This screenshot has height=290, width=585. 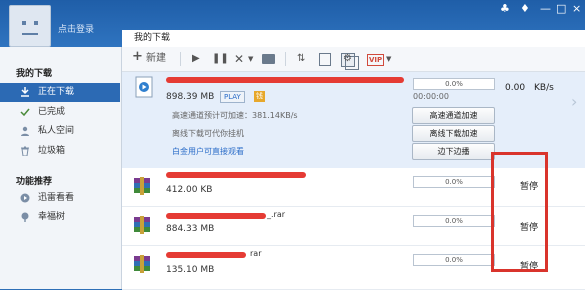 What do you see at coordinates (544, 88) in the screenshot?
I see `speed-unit: KB/s` at bounding box center [544, 88].